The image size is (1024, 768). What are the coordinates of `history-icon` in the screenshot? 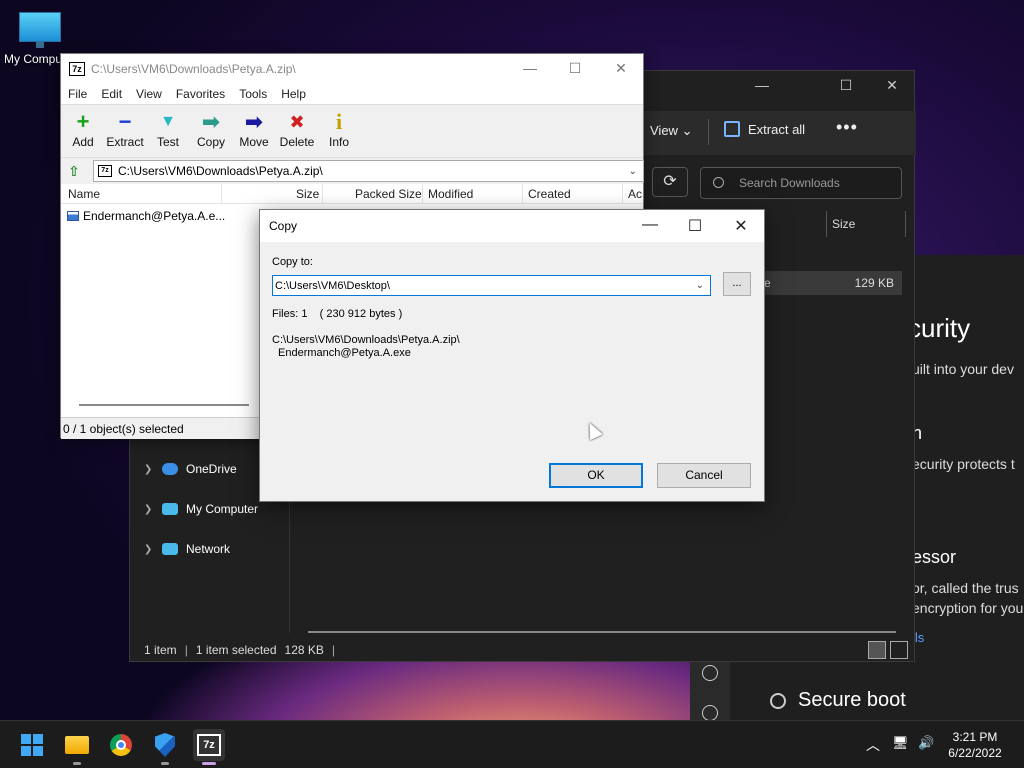 It's located at (710, 712).